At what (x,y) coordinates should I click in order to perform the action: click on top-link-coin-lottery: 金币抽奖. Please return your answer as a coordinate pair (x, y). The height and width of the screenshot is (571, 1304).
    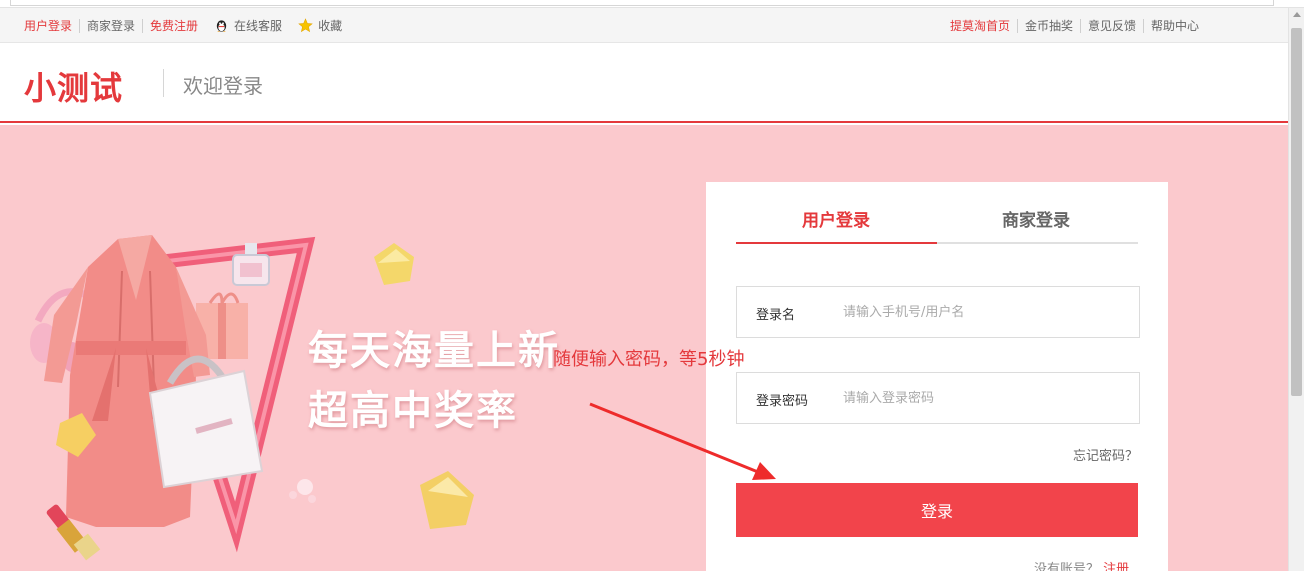
    Looking at the image, I should click on (1049, 25).